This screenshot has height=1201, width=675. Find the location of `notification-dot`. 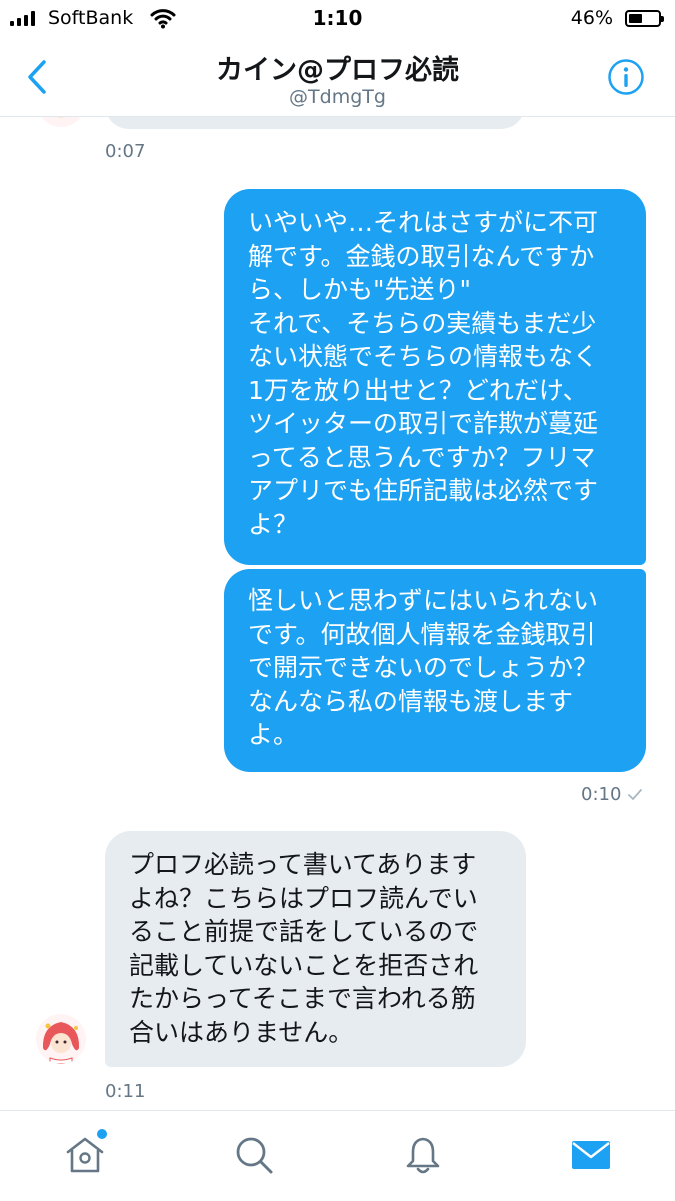

notification-dot is located at coordinates (102, 1134).